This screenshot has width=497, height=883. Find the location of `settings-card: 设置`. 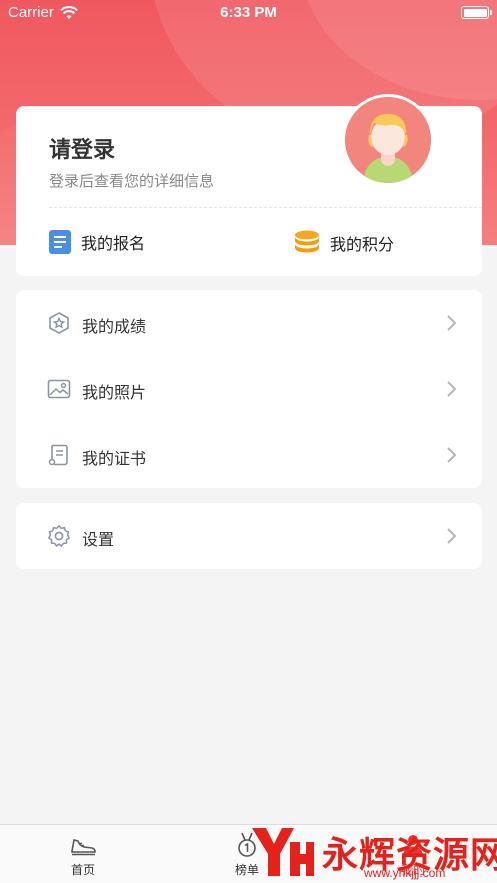

settings-card: 设置 is located at coordinates (249, 536).